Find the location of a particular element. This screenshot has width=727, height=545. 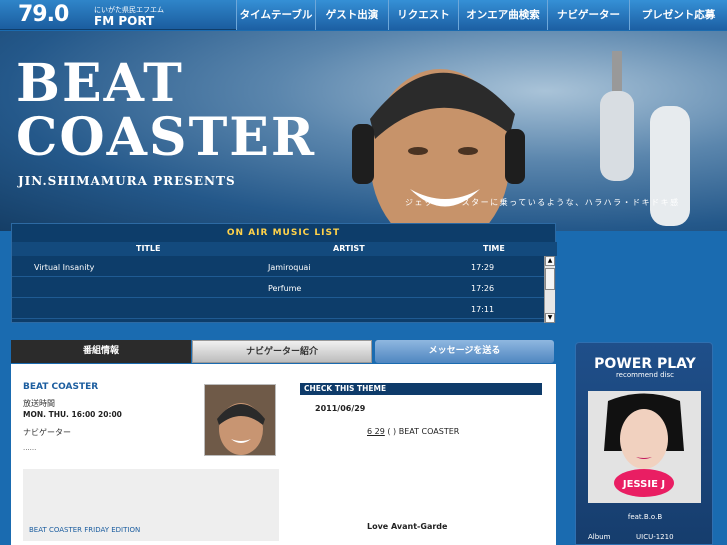

tab-navigator: ナビゲーター紹介 is located at coordinates (282, 351).